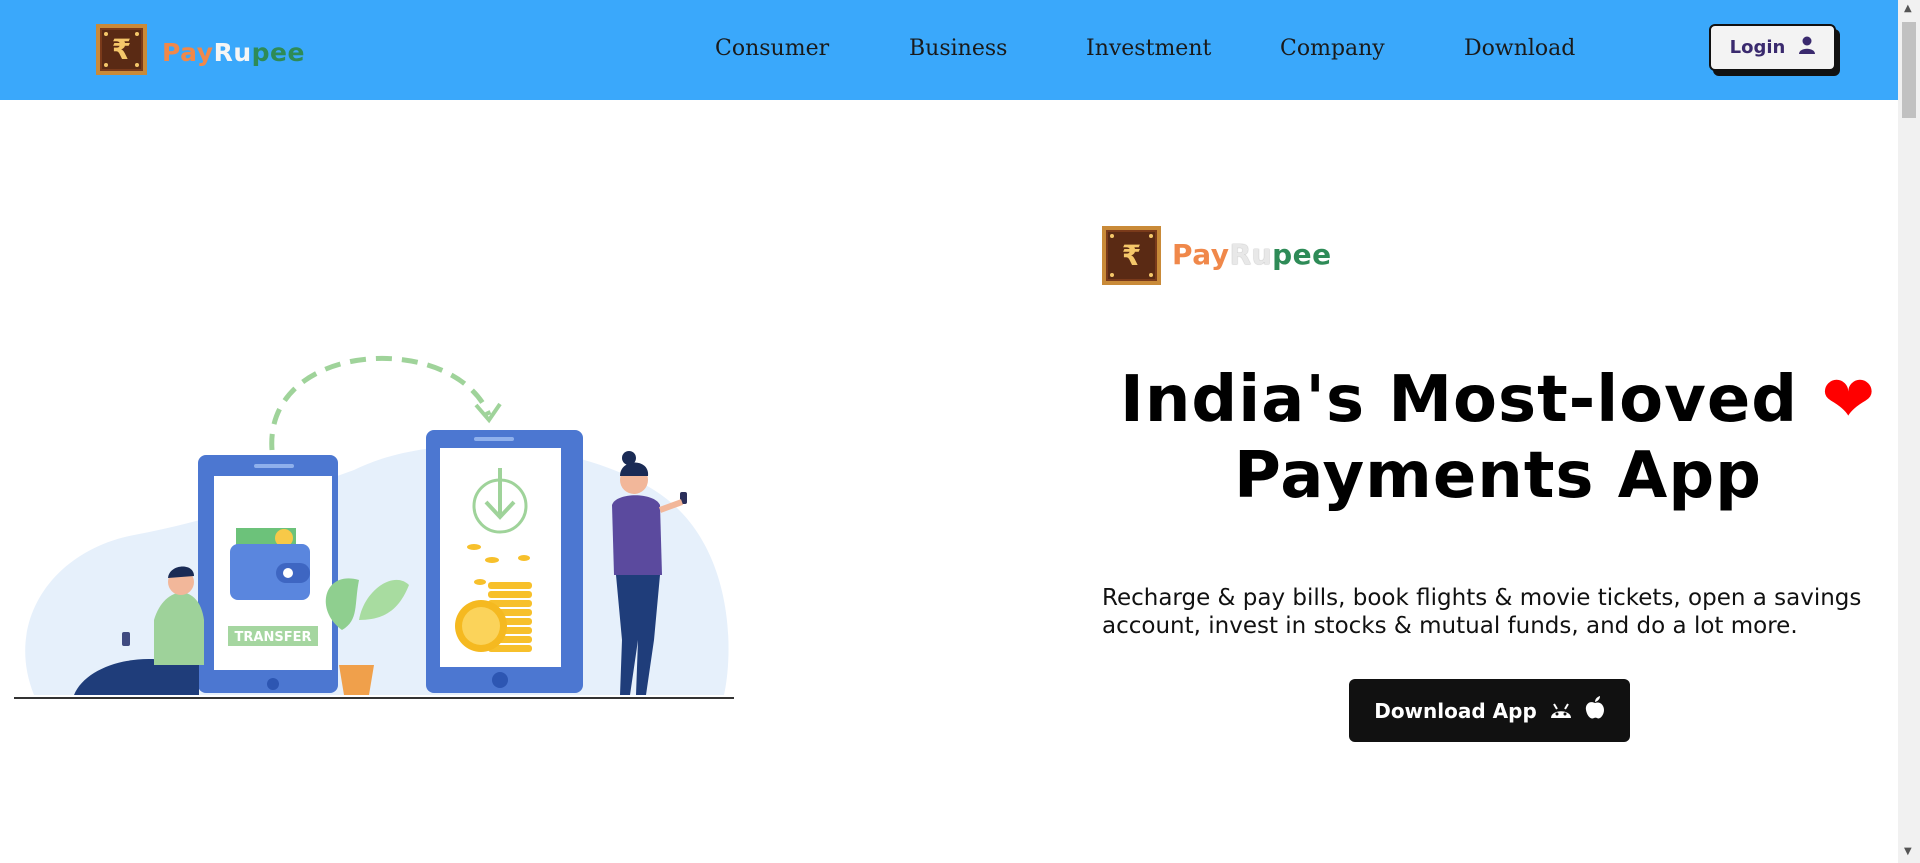 Image resolution: width=1920 pixels, height=863 pixels. I want to click on scroll-thumb, so click(1909, 70).